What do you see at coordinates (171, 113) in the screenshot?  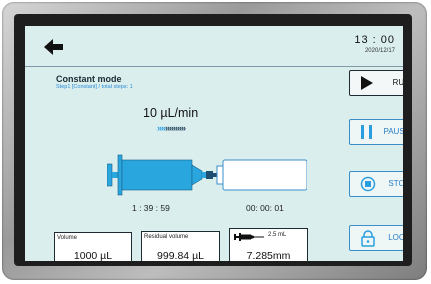 I see `flow-rate: 10 µL/min` at bounding box center [171, 113].